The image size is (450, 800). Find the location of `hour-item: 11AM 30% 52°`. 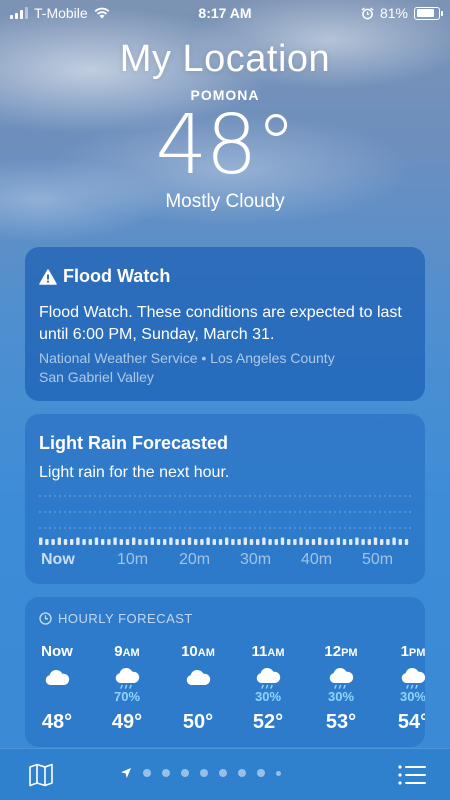

hour-item: 11AM 30% 52° is located at coordinates (268, 688).